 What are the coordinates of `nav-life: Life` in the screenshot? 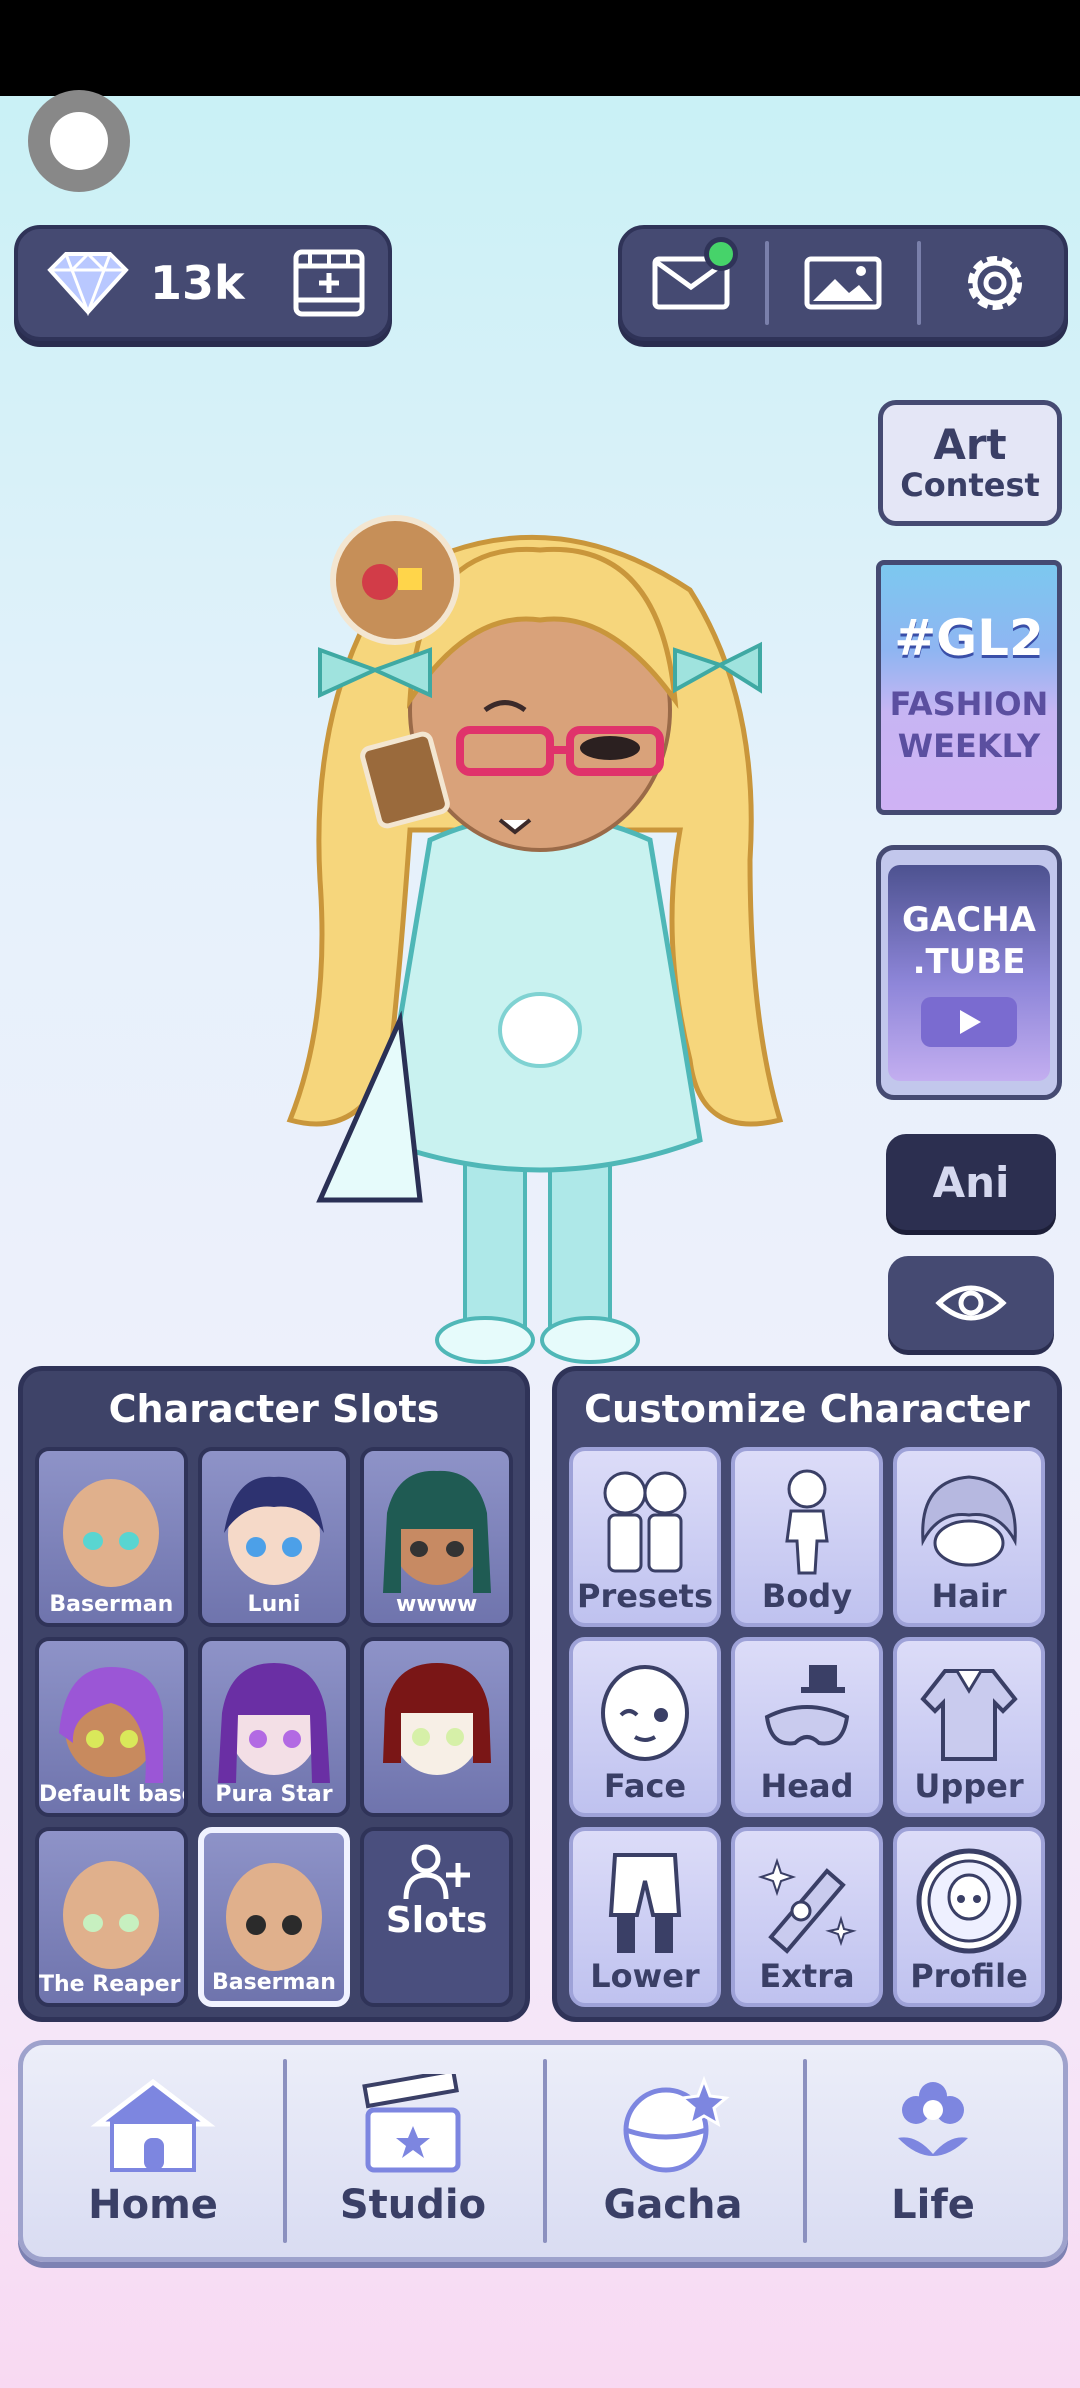 It's located at (933, 2151).